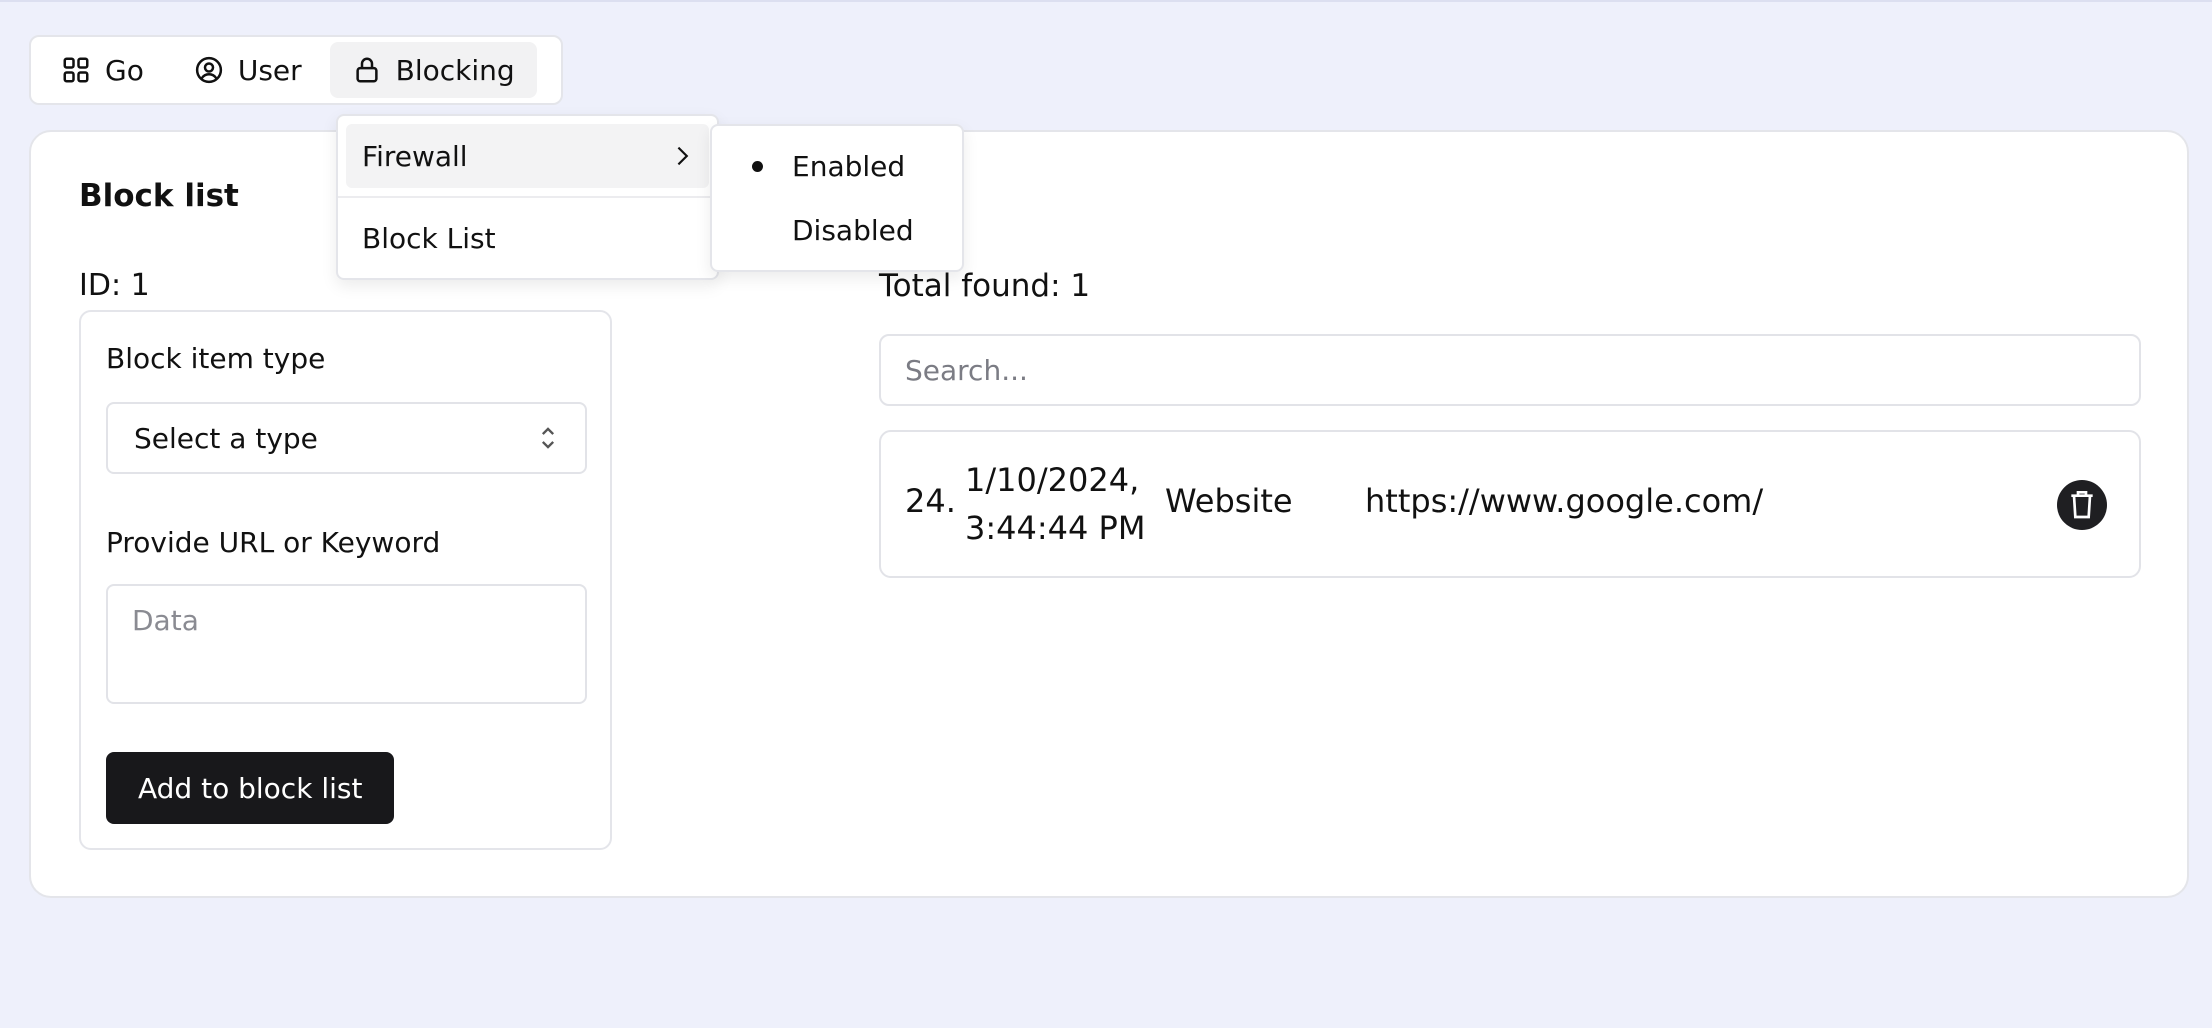 This screenshot has width=2212, height=1028. I want to click on add-to-block-list-button: Add to block list, so click(250, 788).